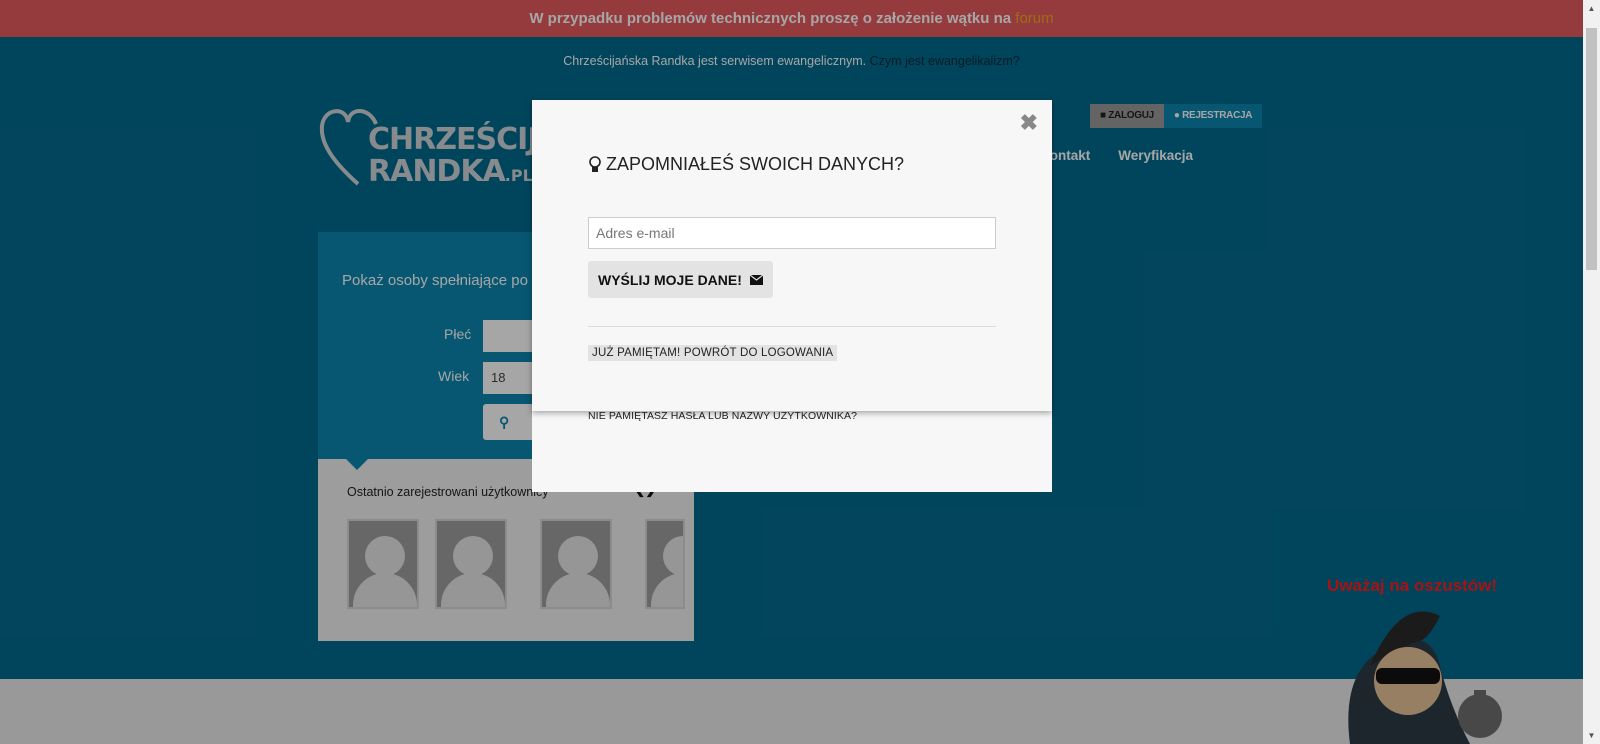 The height and width of the screenshot is (744, 1600). I want to click on close-icon: ✖, so click(1029, 123).